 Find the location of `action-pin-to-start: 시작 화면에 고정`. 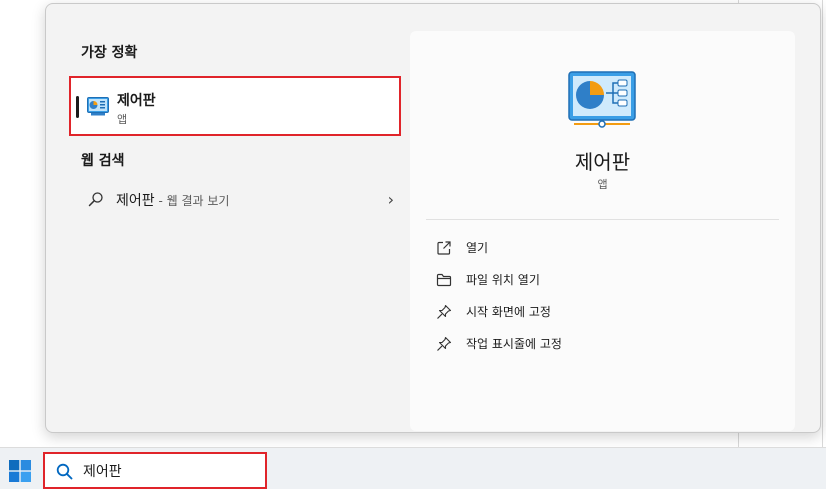

action-pin-to-start: 시작 화면에 고정 is located at coordinates (599, 312).